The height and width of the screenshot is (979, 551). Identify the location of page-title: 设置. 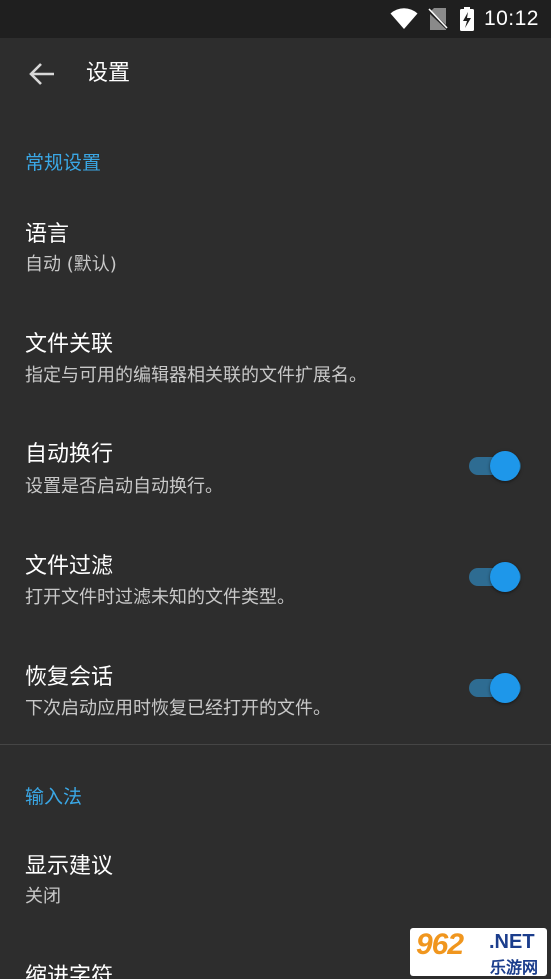
(108, 73).